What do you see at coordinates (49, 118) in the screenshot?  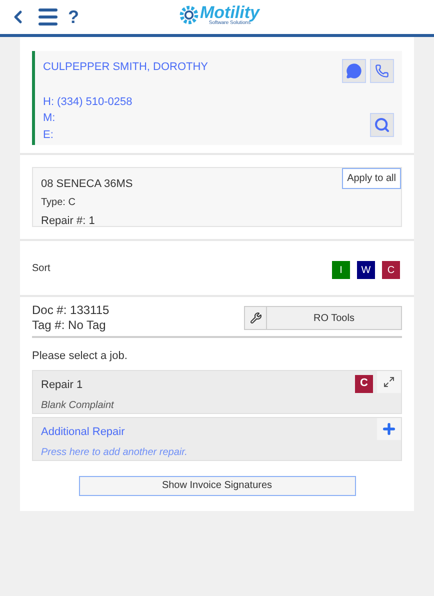 I see `mobile-phone: M:` at bounding box center [49, 118].